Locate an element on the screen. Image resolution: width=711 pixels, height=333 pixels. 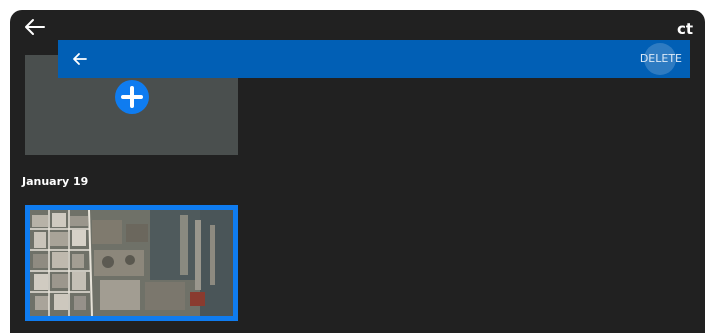
top-action-label: ct is located at coordinates (685, 29).